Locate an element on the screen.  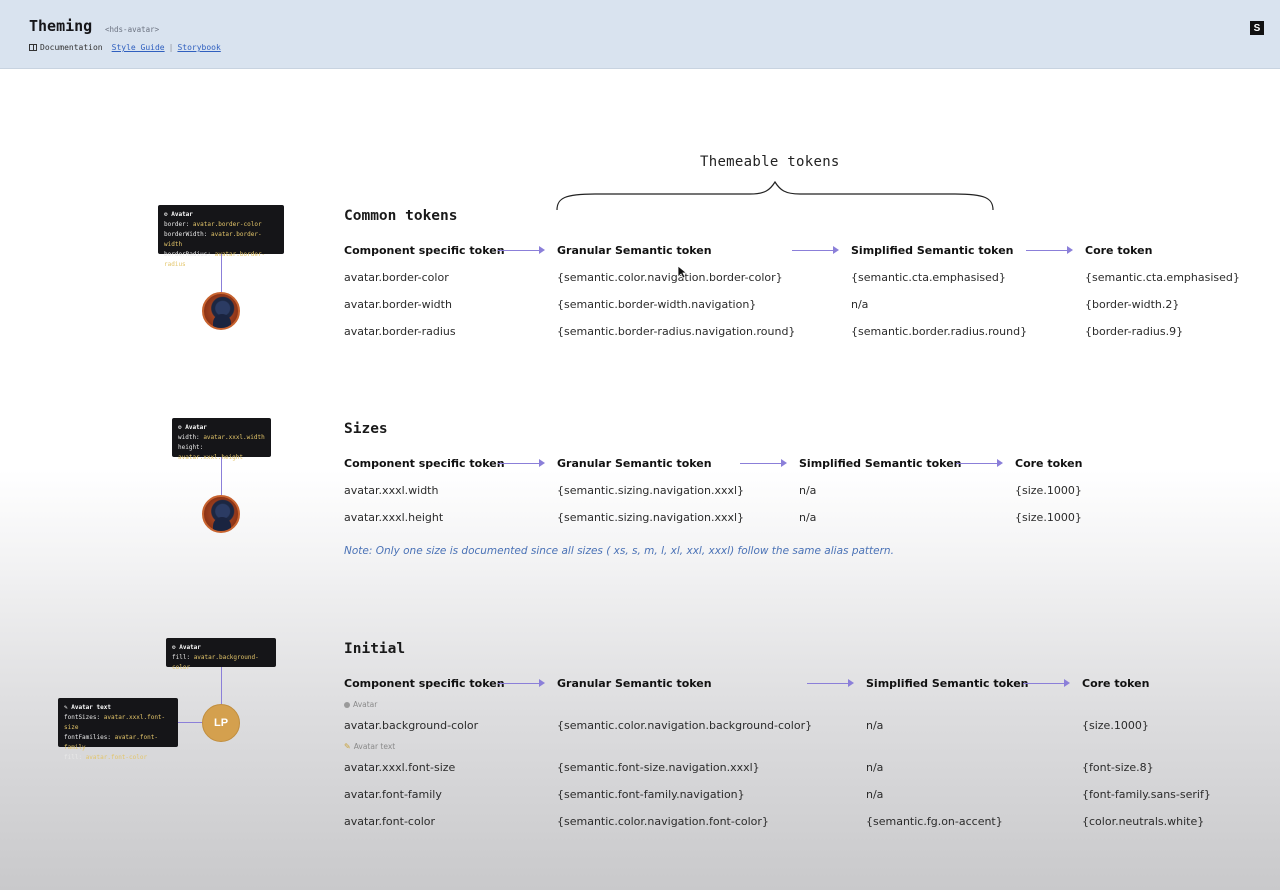
group-label-avatar-text: ✎ Avatar text is located at coordinates (369, 746).